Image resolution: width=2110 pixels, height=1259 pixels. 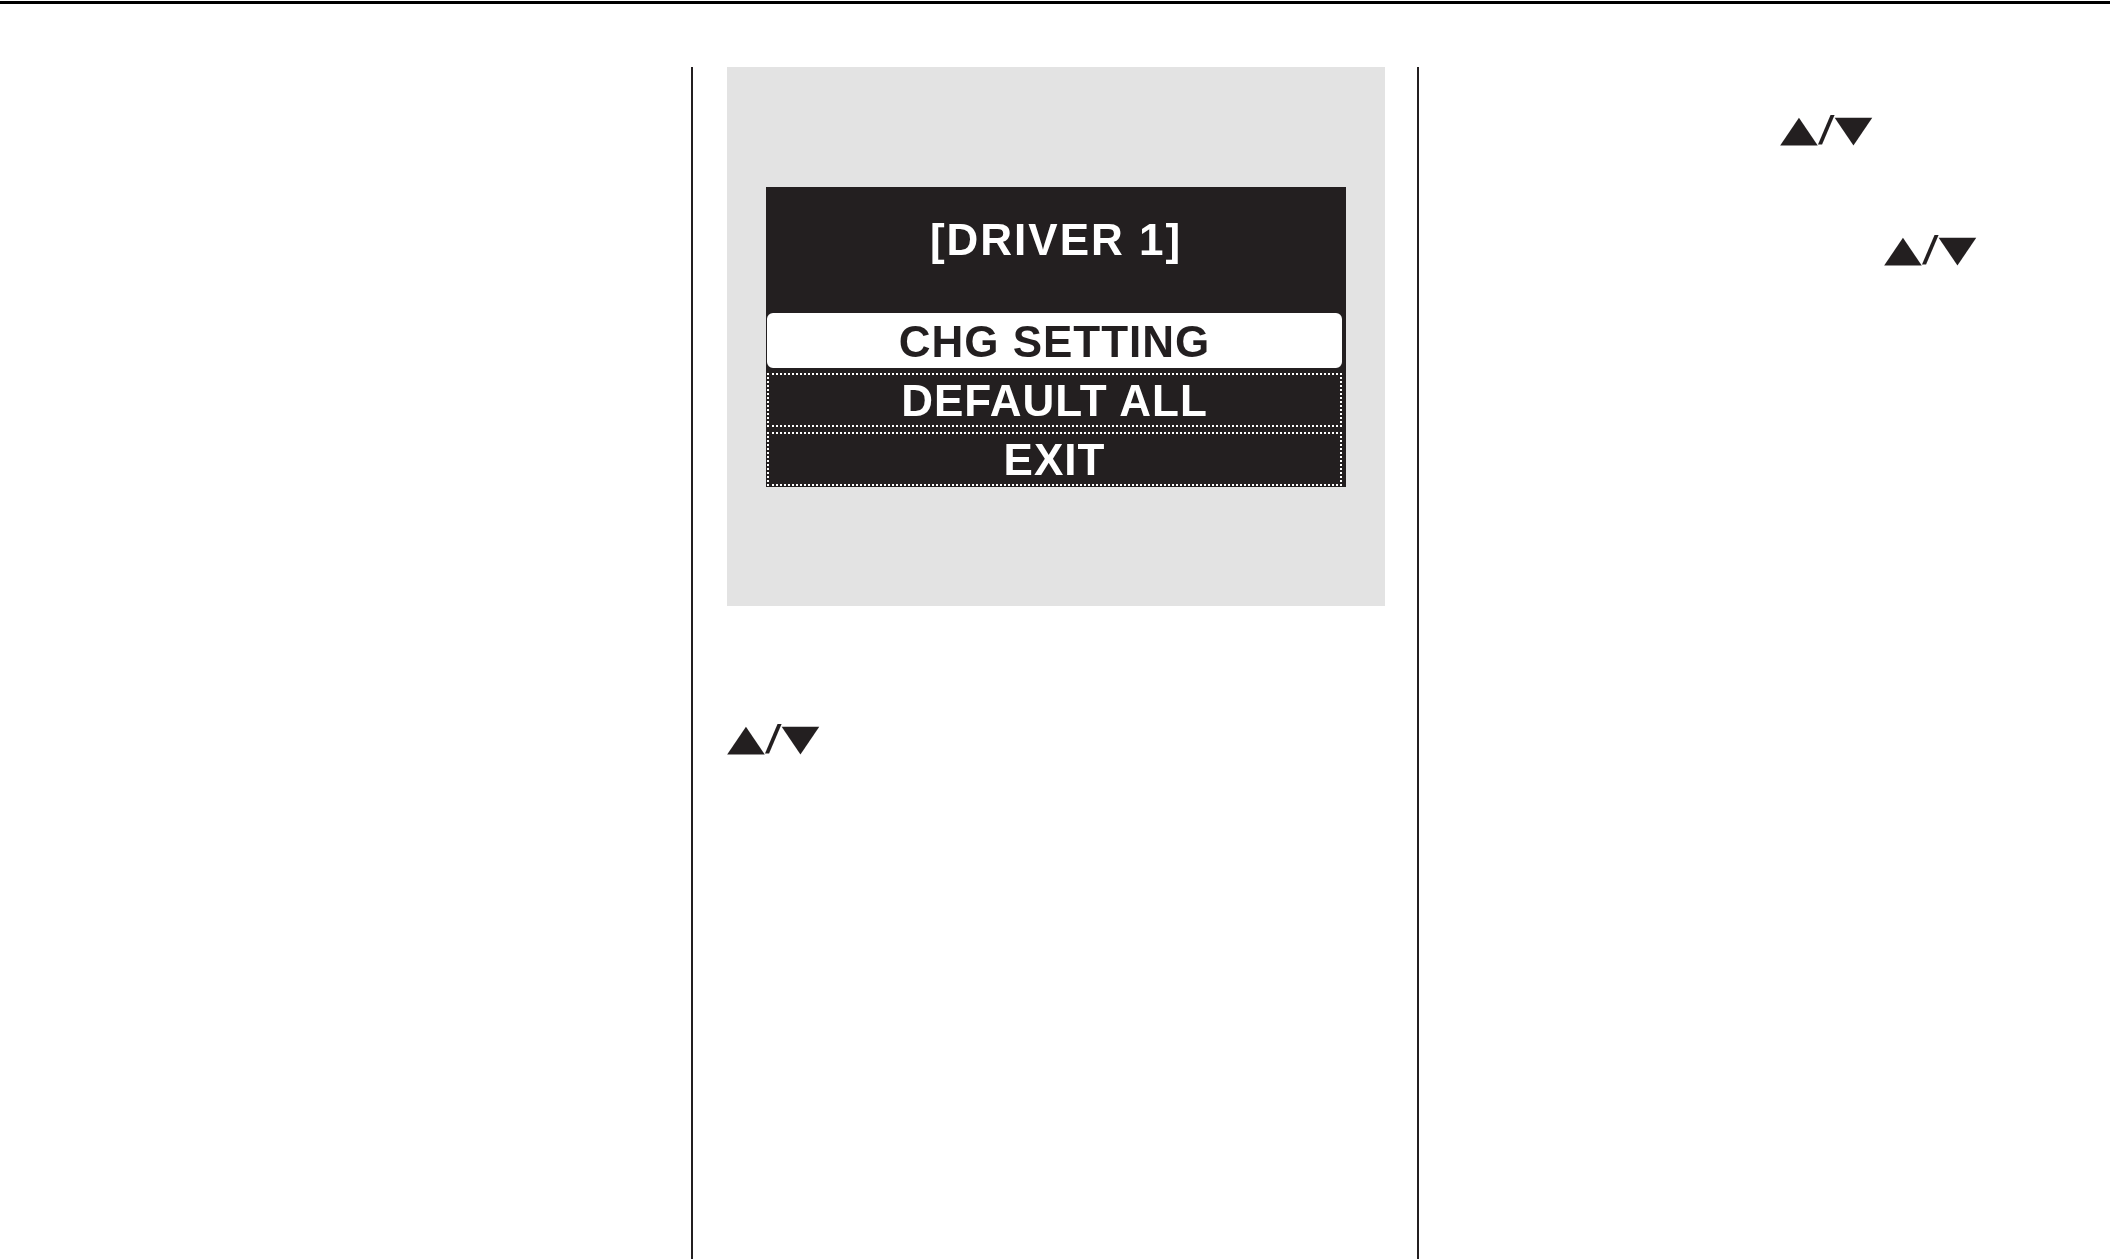 What do you see at coordinates (1054, 340) in the screenshot?
I see `menu-item: CHG SETTING` at bounding box center [1054, 340].